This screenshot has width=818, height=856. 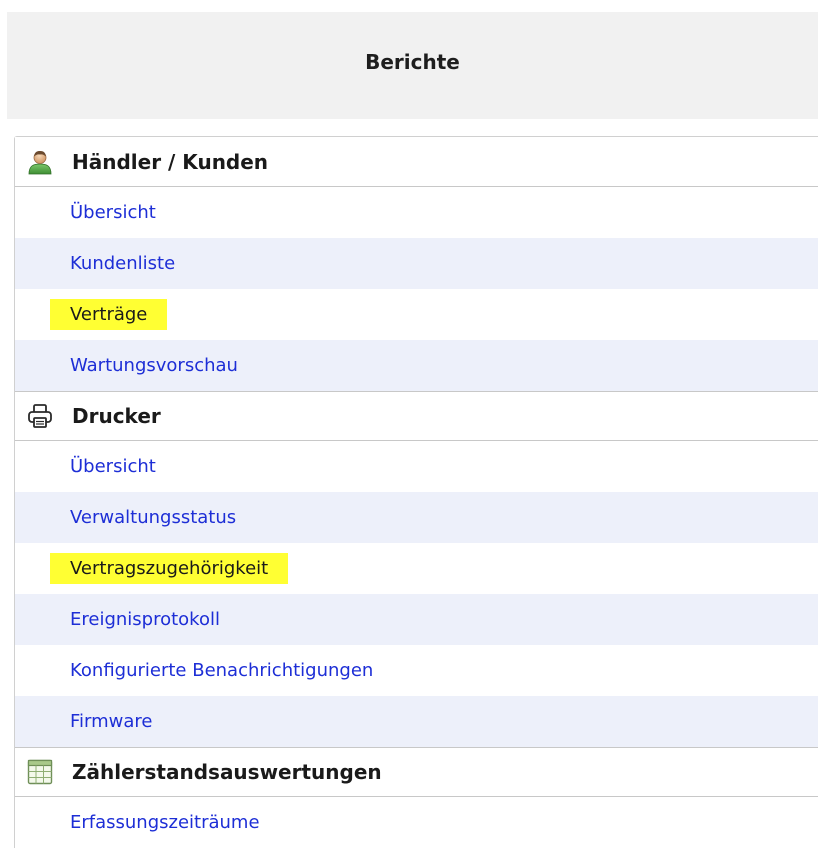 What do you see at coordinates (109, 314) in the screenshot?
I see `link-vertraege: Verträge` at bounding box center [109, 314].